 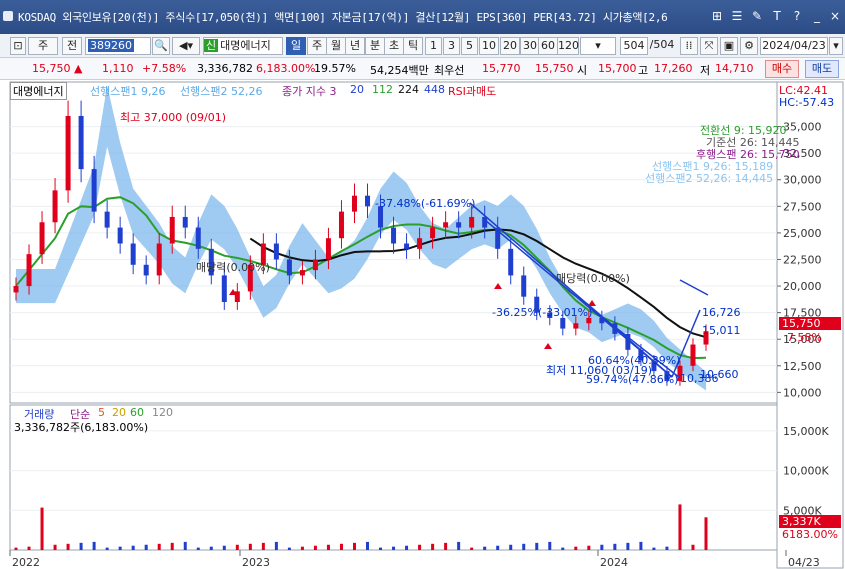 What do you see at coordinates (530, 46) in the screenshot?
I see `interval-30: 30` at bounding box center [530, 46].